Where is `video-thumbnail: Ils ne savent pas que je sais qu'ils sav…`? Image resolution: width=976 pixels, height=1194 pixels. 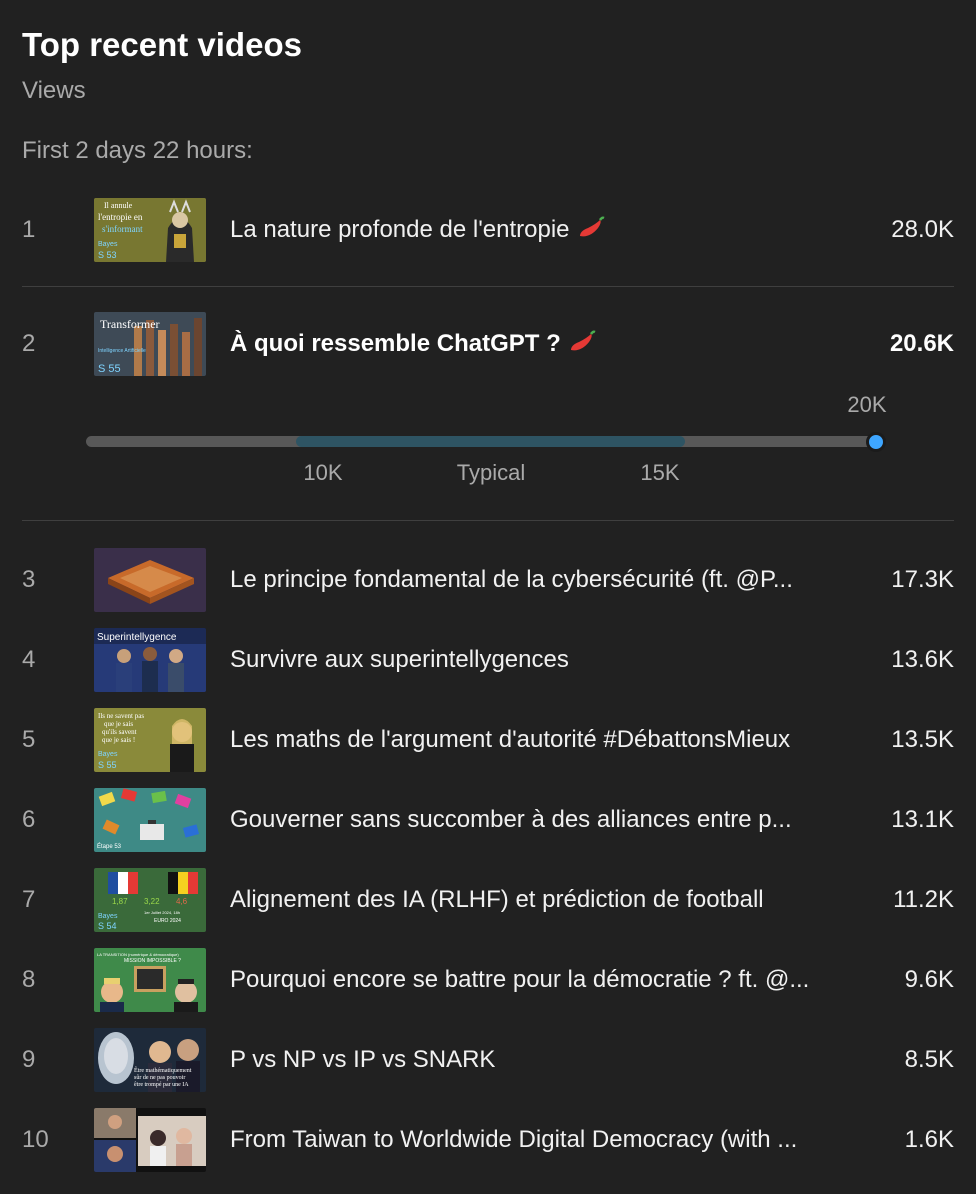
video-thumbnail: Ils ne savent pas que je sais qu'ils sav… is located at coordinates (150, 740).